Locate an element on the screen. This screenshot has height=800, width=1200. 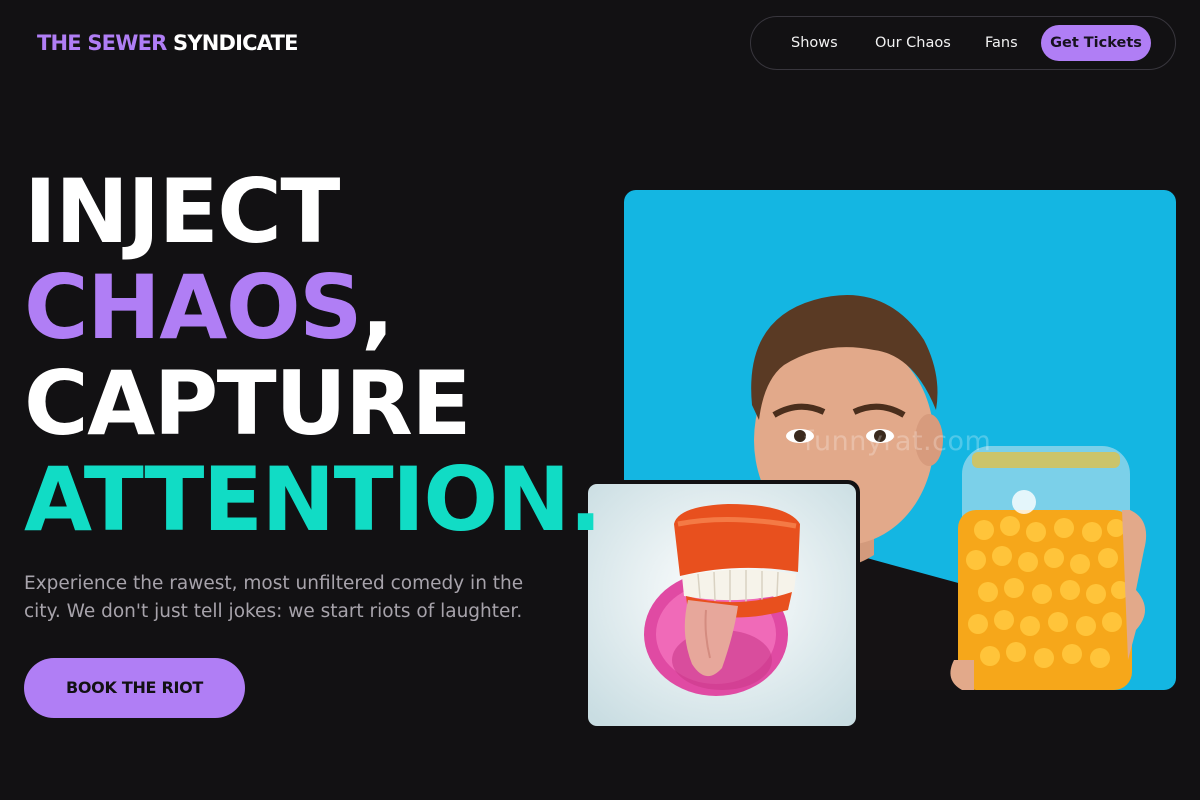
logo-part-1: THE SEWER is located at coordinates (102, 43).